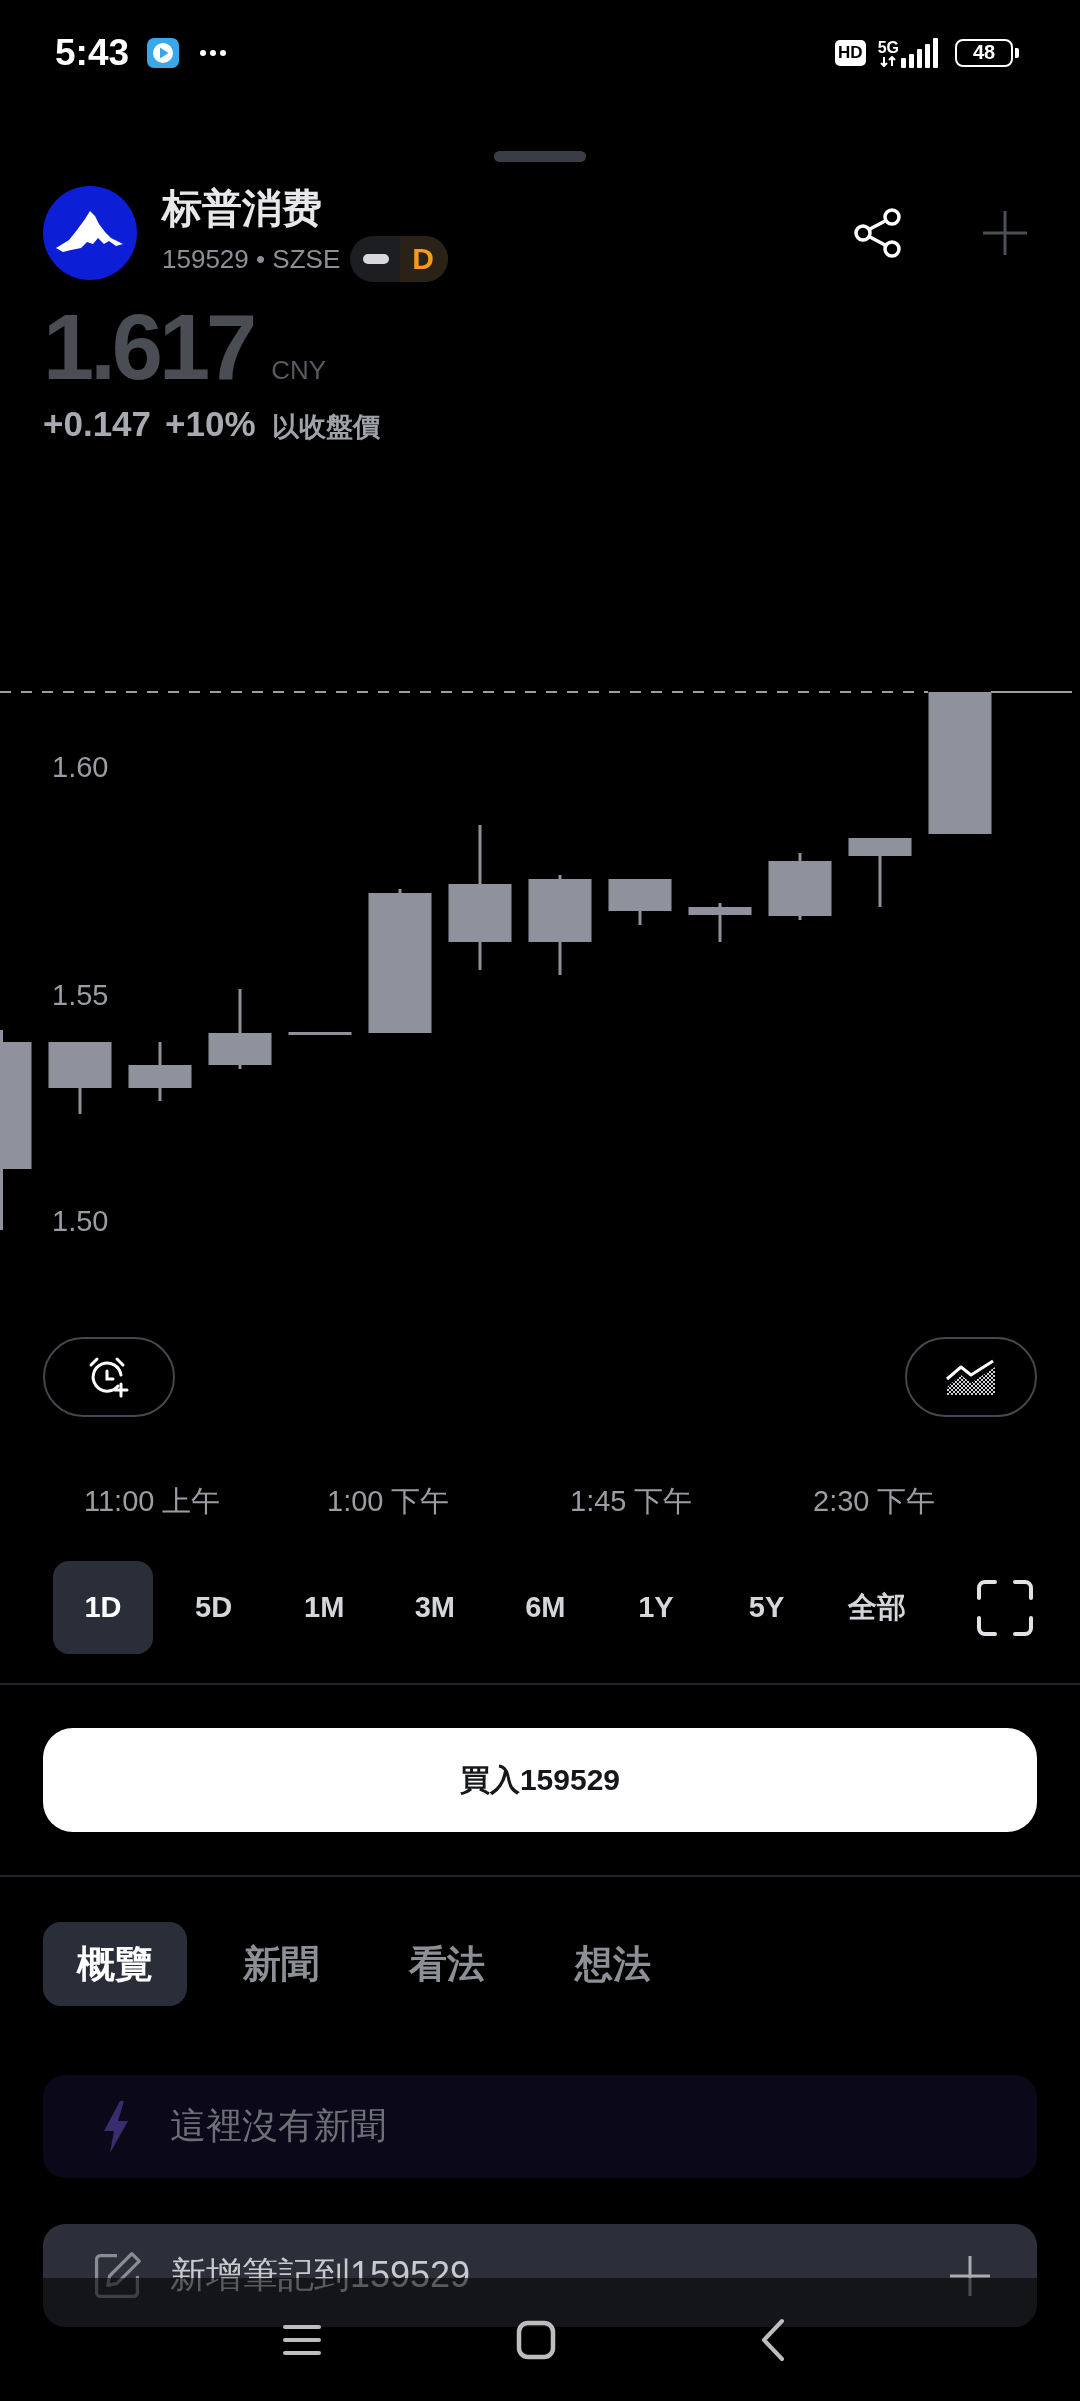  I want to click on time-label: 2:30 下午, so click(874, 1501).